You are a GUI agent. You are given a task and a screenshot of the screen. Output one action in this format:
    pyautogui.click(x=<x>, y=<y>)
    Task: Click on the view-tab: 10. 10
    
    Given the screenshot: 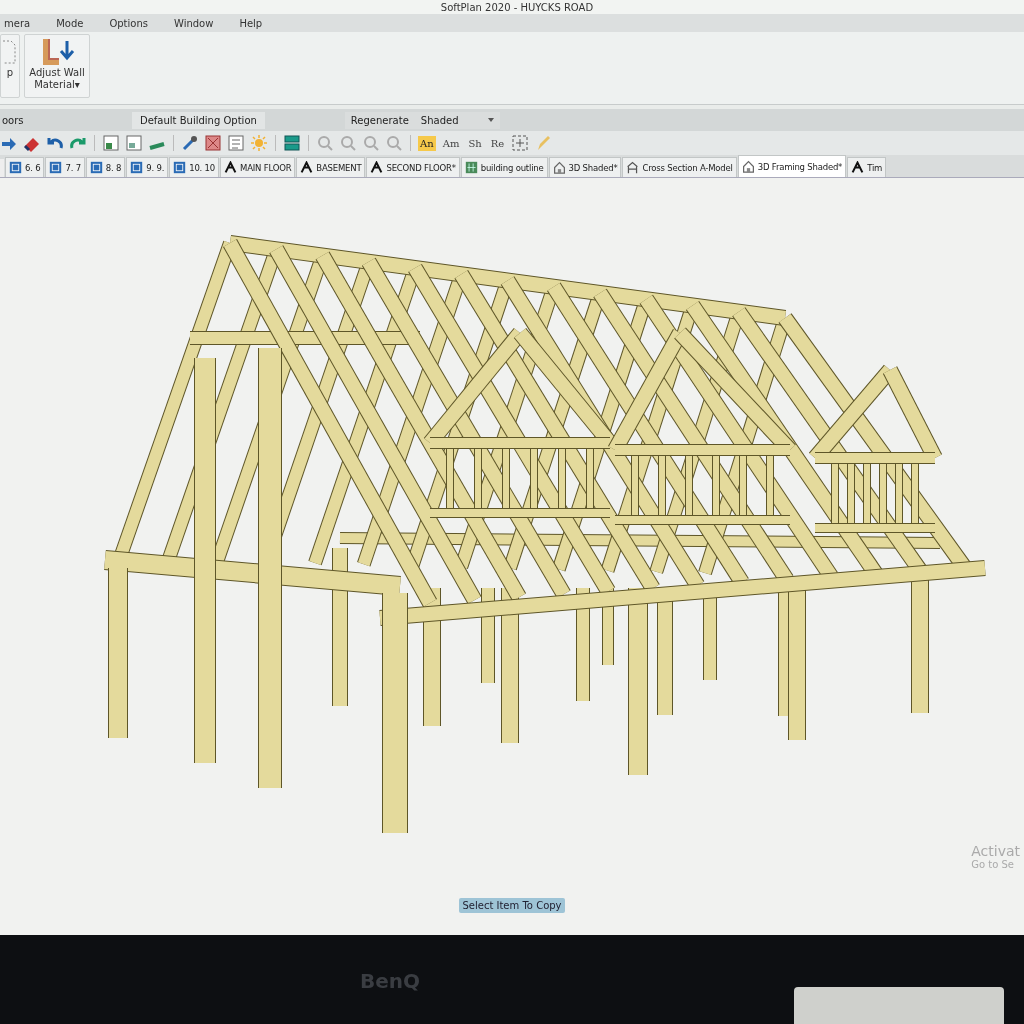 What is the action you would take?
    pyautogui.click(x=194, y=167)
    